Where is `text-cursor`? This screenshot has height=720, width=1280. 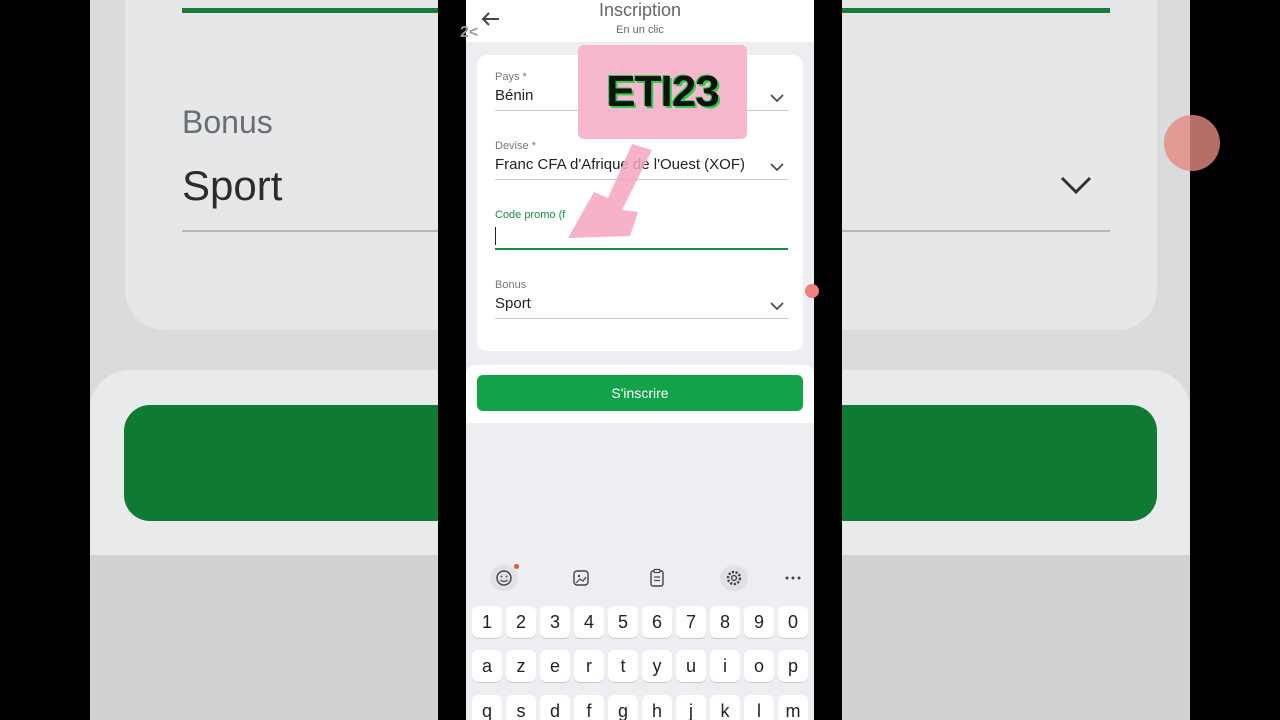 text-cursor is located at coordinates (495, 236).